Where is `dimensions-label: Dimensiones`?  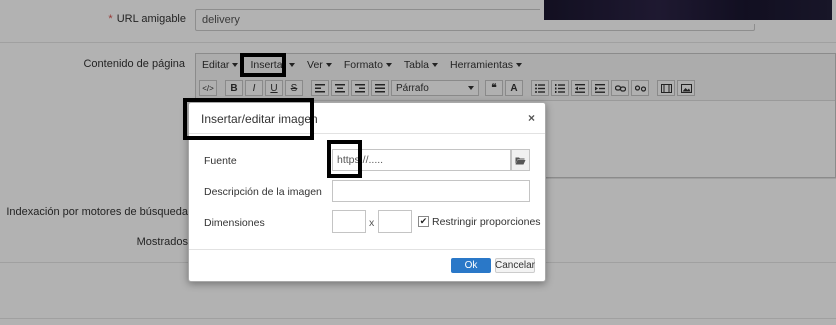 dimensions-label: Dimensiones is located at coordinates (234, 223).